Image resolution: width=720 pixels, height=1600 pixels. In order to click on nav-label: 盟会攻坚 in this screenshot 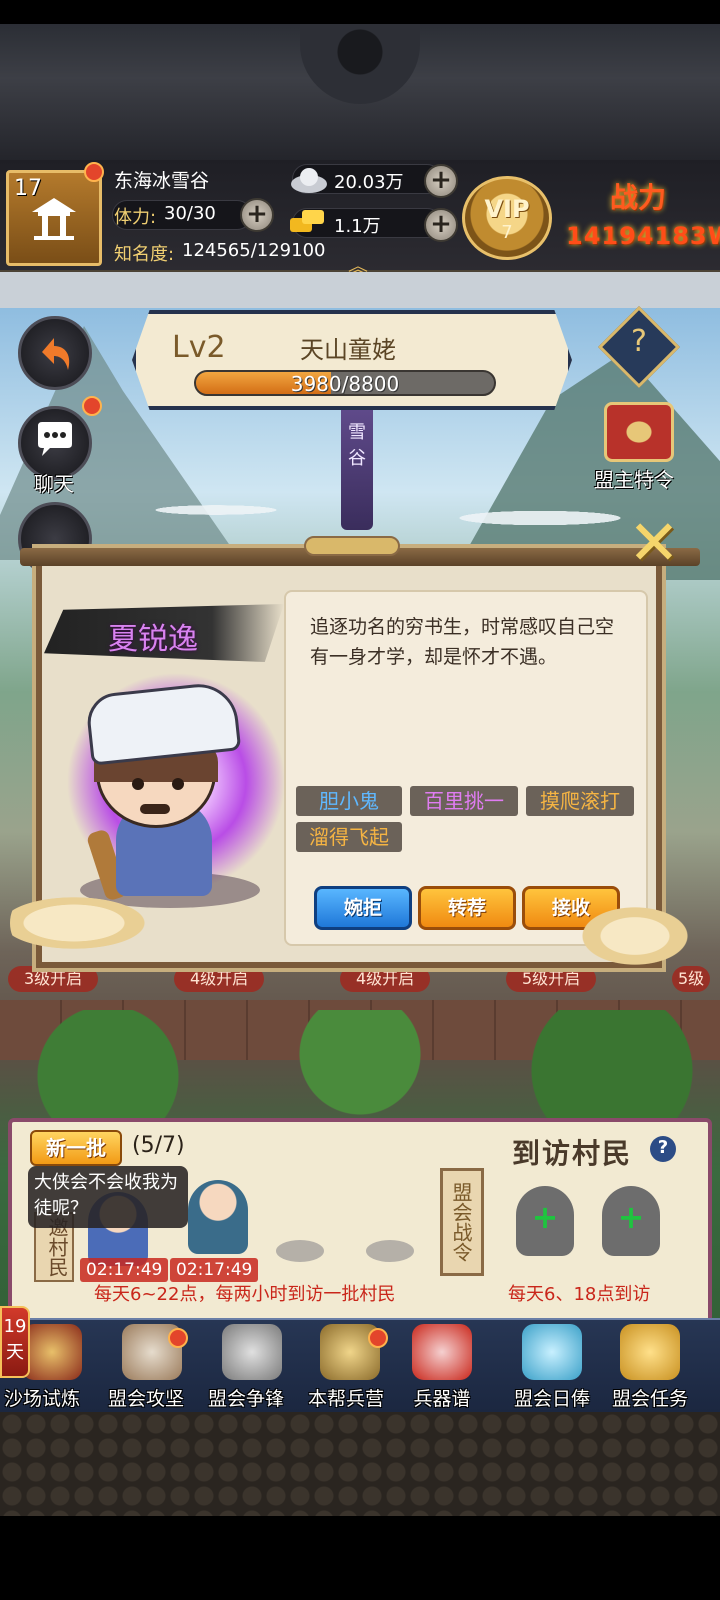, I will do `click(146, 1397)`.